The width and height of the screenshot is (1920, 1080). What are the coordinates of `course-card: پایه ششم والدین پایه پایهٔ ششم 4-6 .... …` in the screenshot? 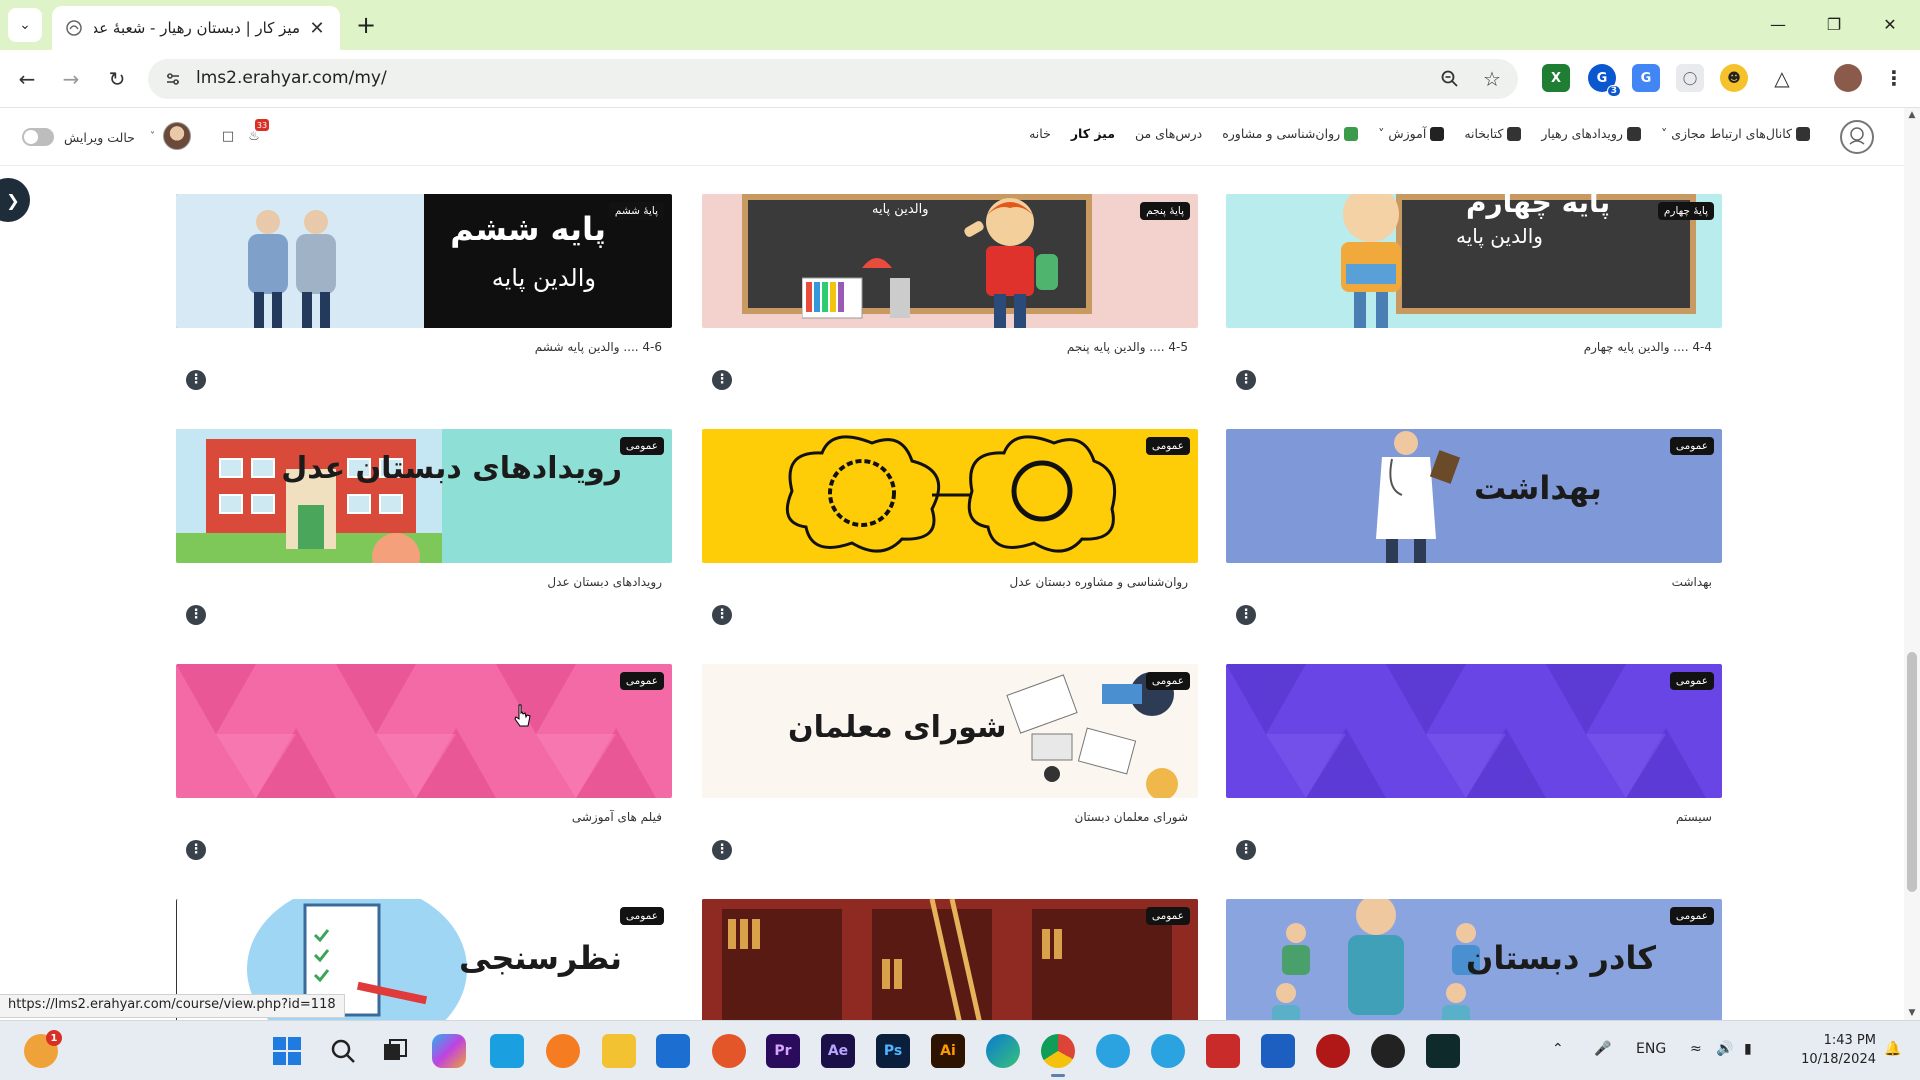 It's located at (424, 292).